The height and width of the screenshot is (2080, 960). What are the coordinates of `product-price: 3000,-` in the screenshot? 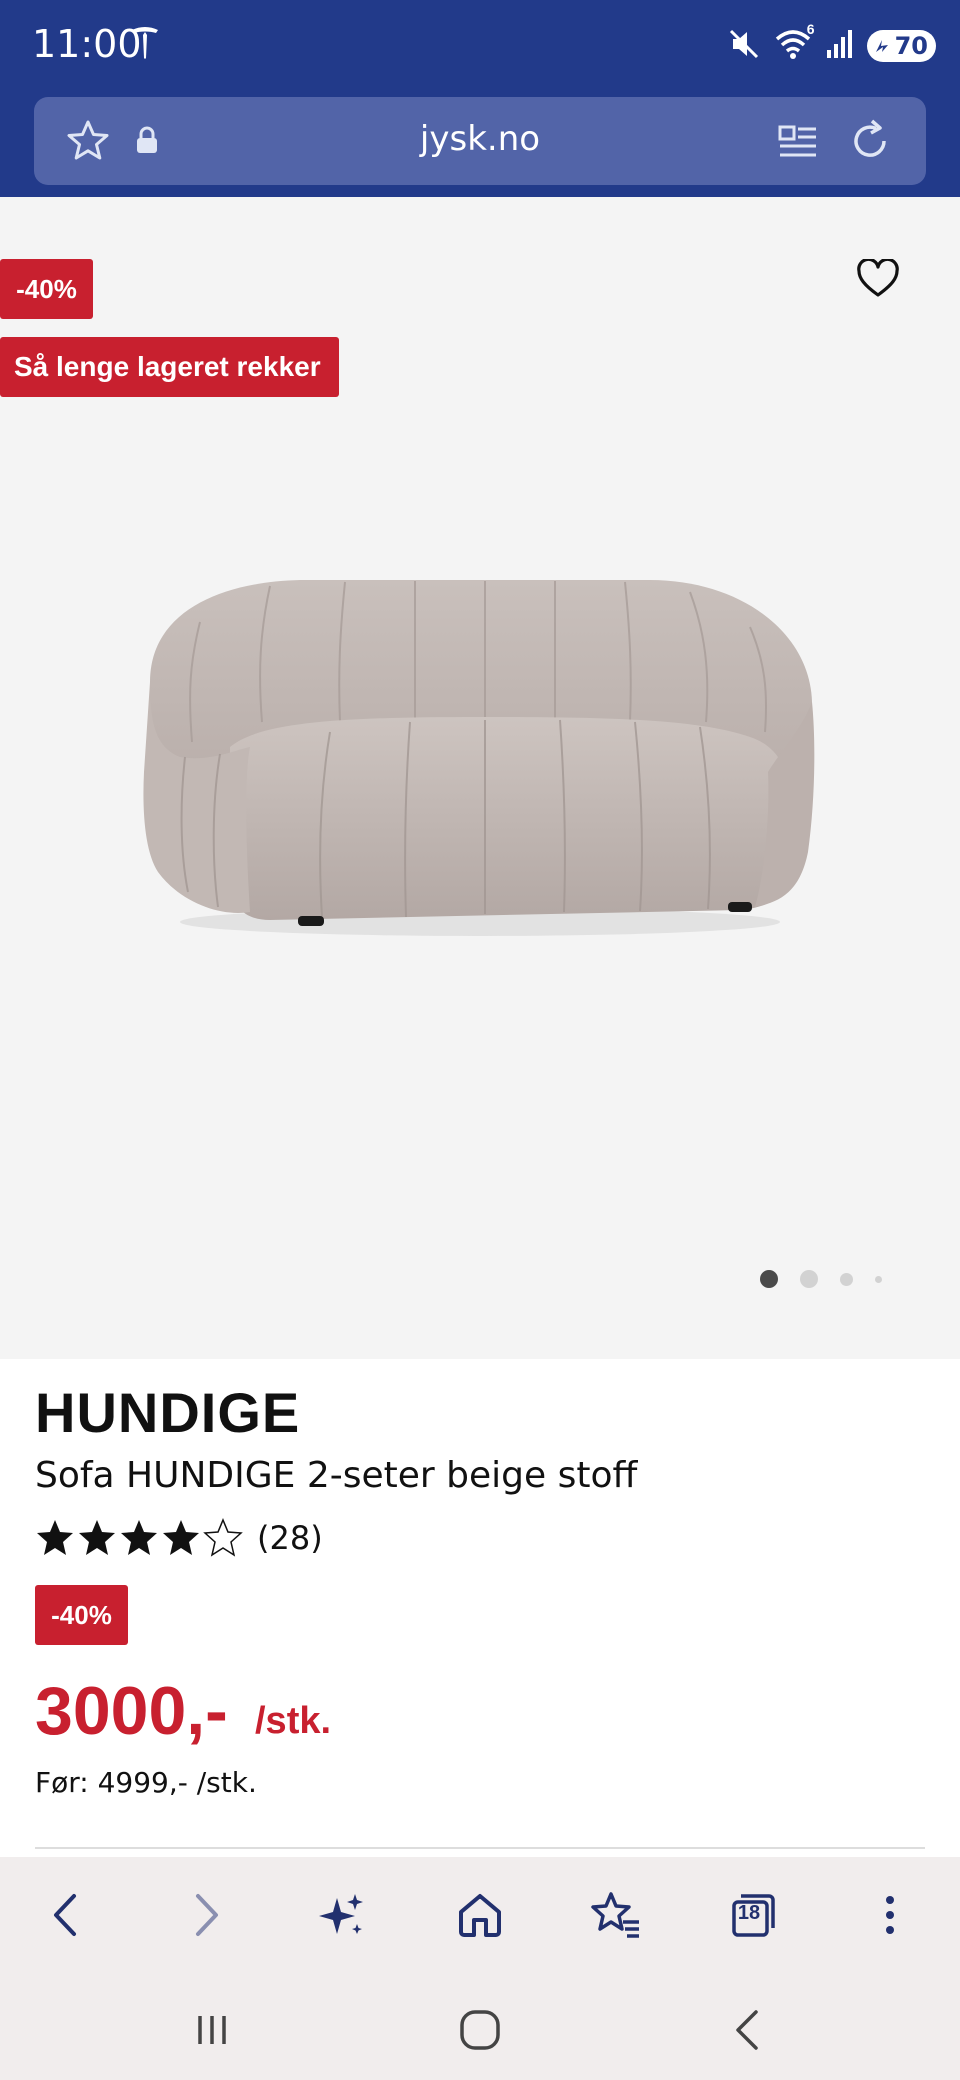 It's located at (131, 1711).